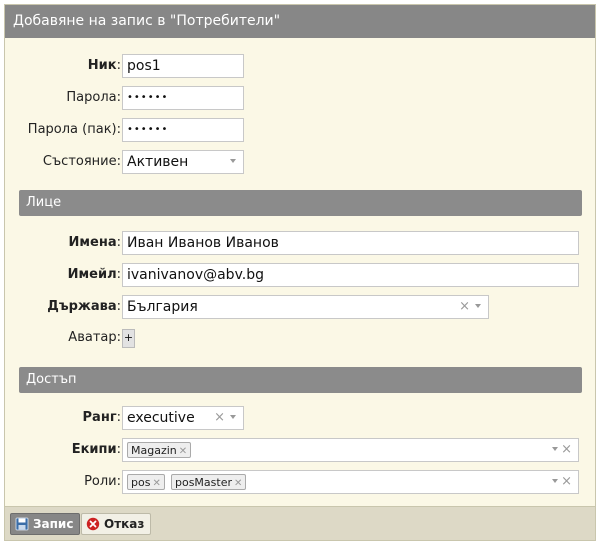 This screenshot has width=600, height=545. What do you see at coordinates (350, 482) in the screenshot?
I see `roles-multiselect: pos ✕ posMaster ✕ ×` at bounding box center [350, 482].